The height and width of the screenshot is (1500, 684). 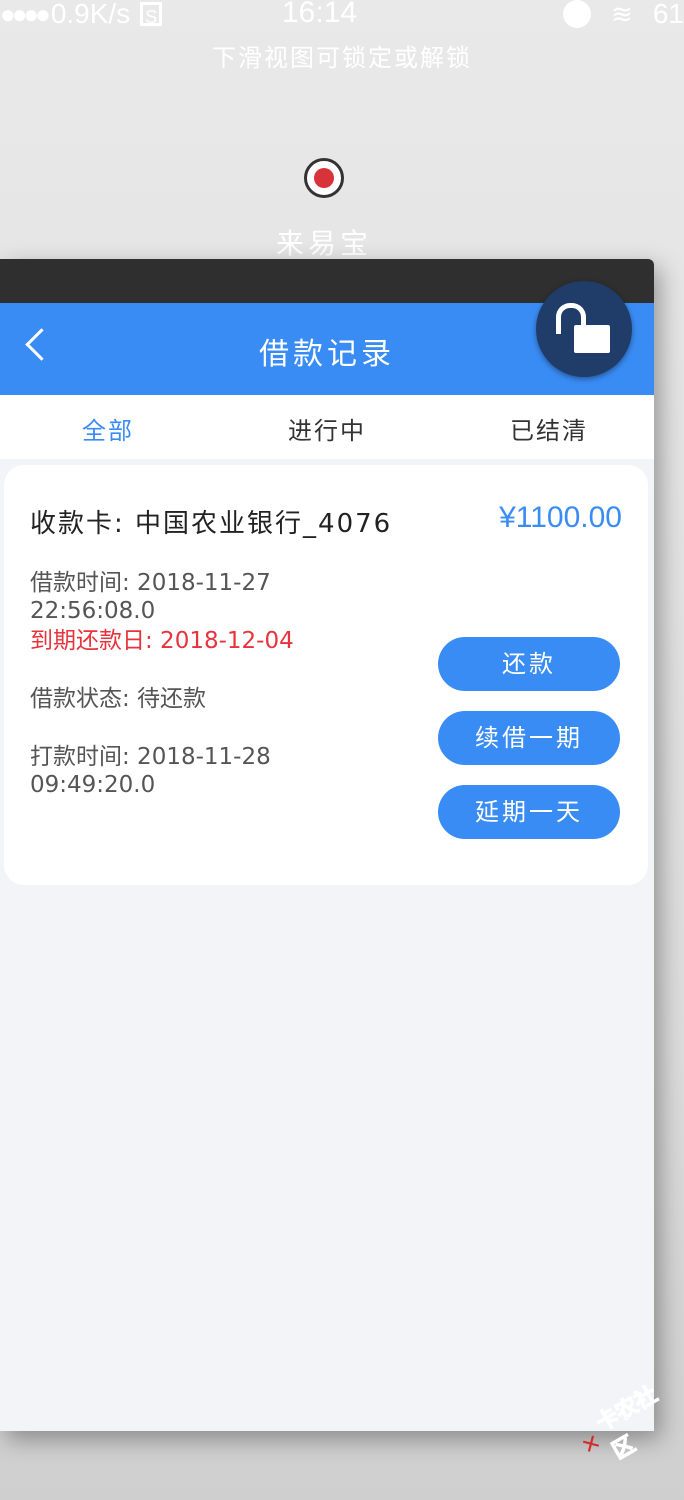 I want to click on lock-hint: 下滑视图可锁定或解锁, so click(x=342, y=58).